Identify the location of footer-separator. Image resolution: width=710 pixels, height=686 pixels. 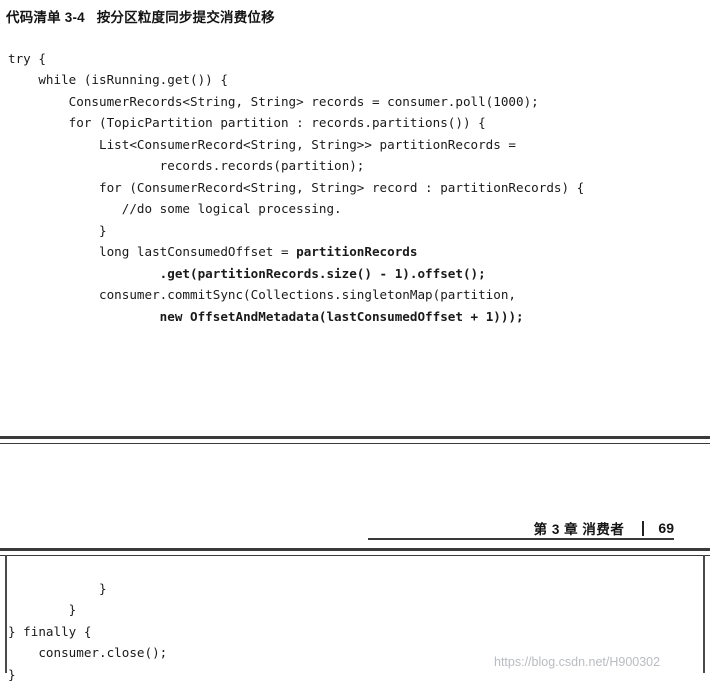
(643, 528).